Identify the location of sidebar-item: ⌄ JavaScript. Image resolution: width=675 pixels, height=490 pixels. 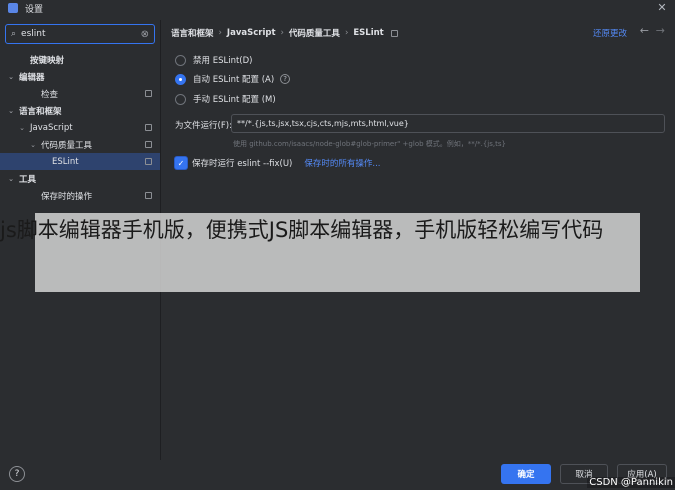
(80, 127).